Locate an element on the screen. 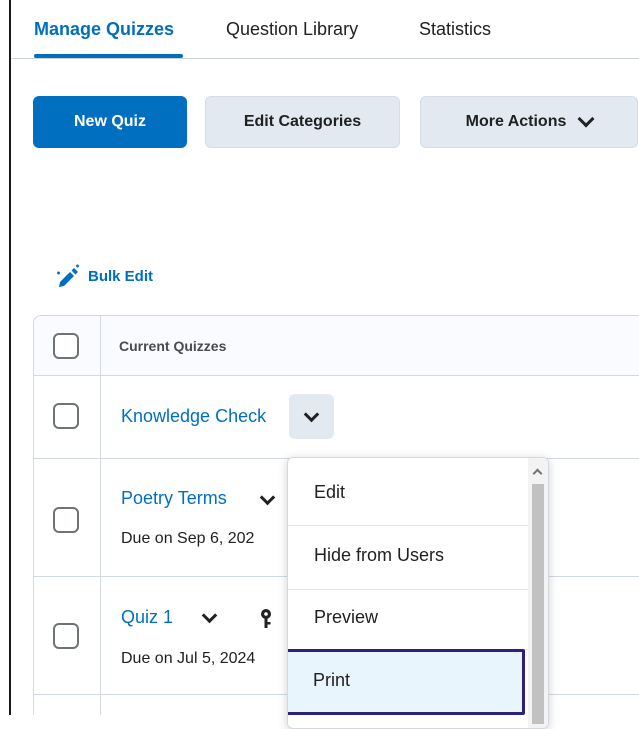 Image resolution: width=639 pixels, height=729 pixels. tab-question-library: Question Library is located at coordinates (292, 29).